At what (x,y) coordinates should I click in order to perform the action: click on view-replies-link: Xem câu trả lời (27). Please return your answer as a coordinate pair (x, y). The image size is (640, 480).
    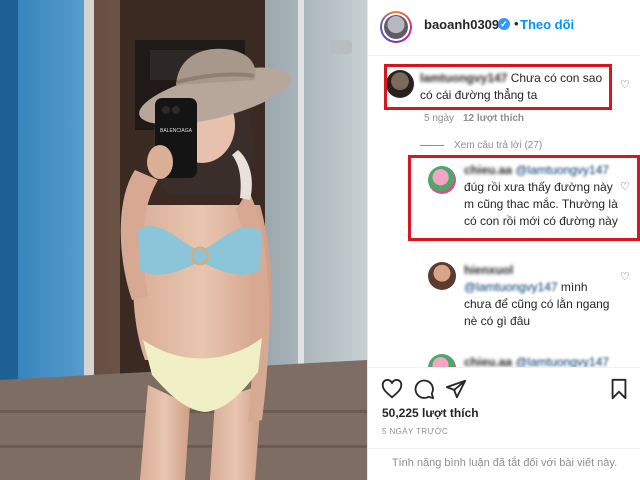
    Looking at the image, I should click on (481, 145).